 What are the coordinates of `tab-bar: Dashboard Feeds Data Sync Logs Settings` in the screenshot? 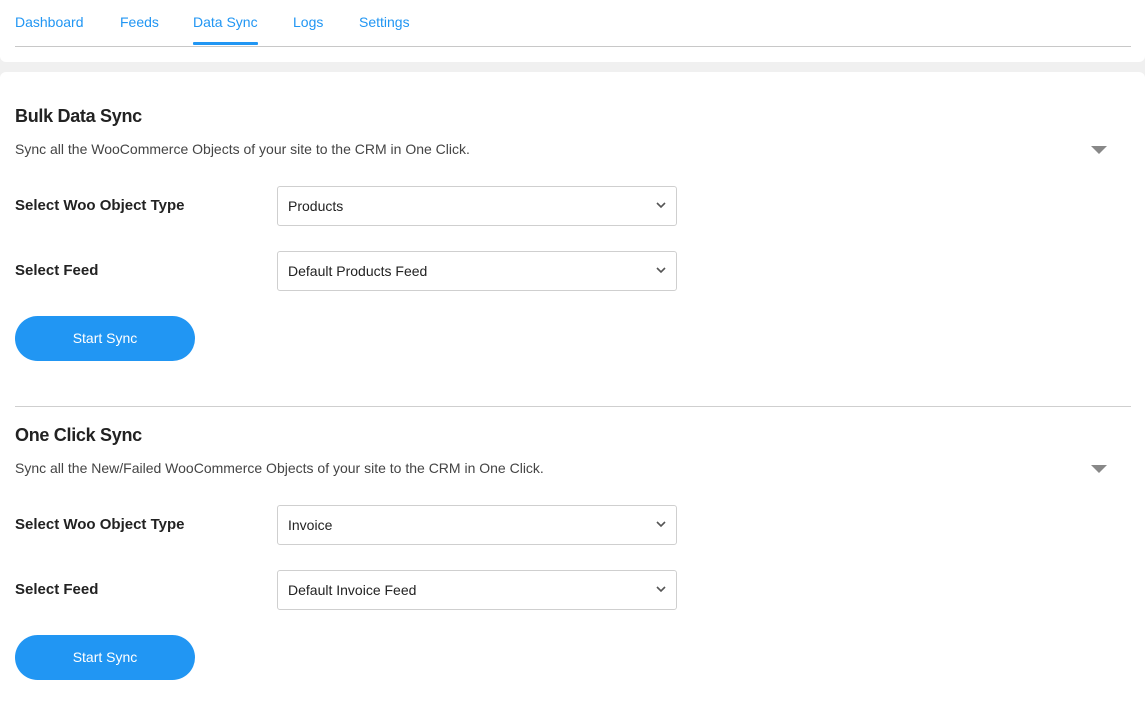 It's located at (573, 23).